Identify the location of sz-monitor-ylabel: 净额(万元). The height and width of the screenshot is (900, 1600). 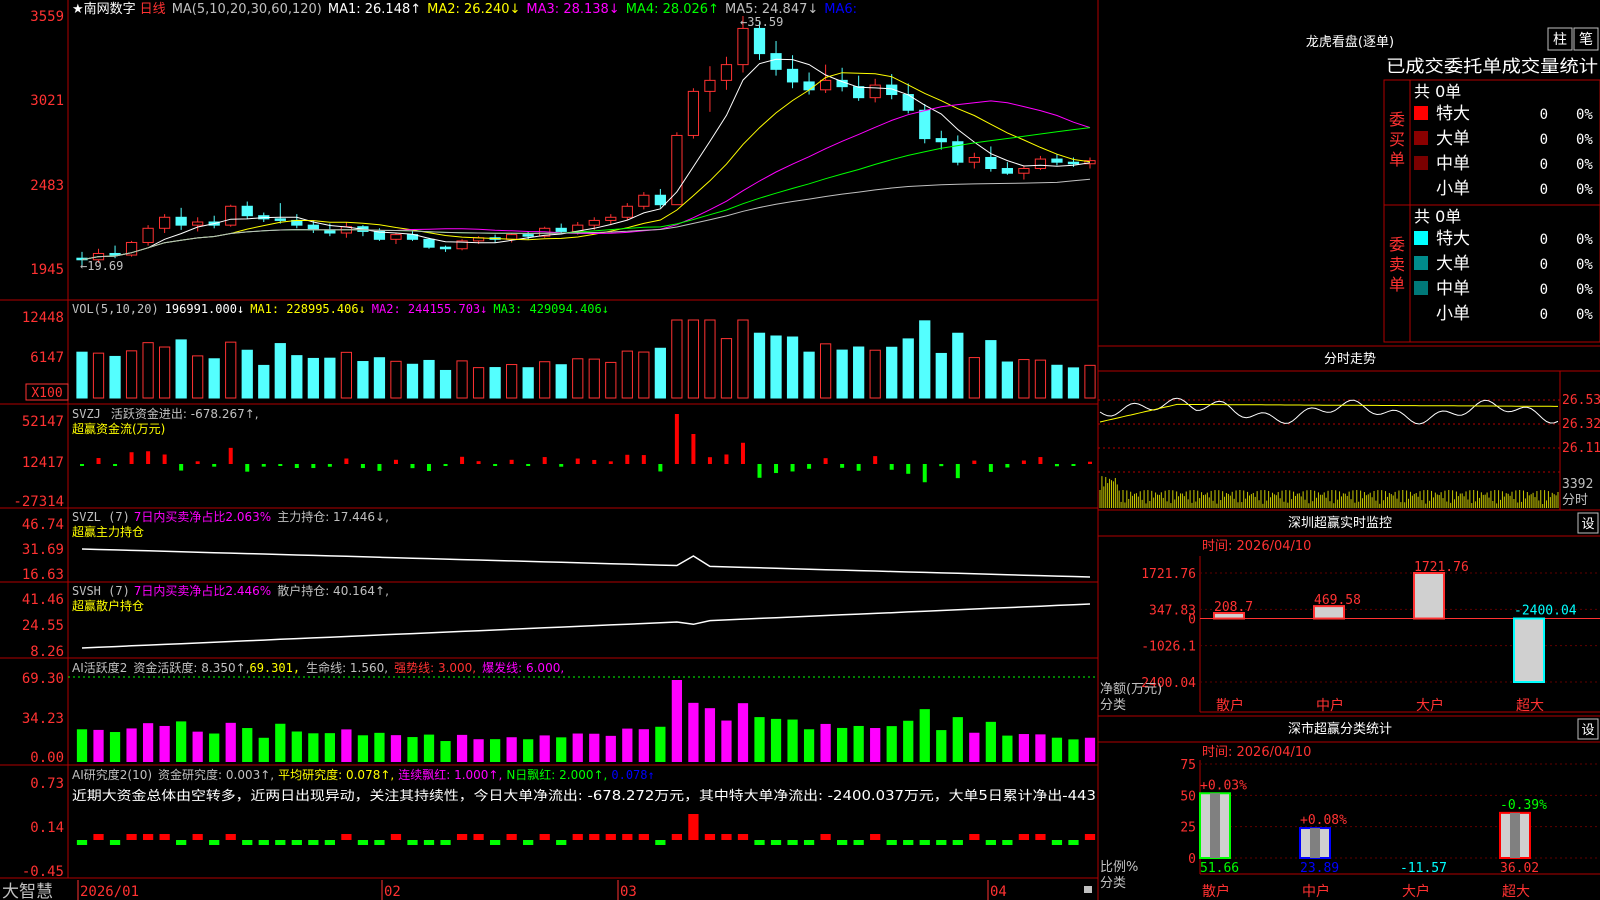
(1131, 689).